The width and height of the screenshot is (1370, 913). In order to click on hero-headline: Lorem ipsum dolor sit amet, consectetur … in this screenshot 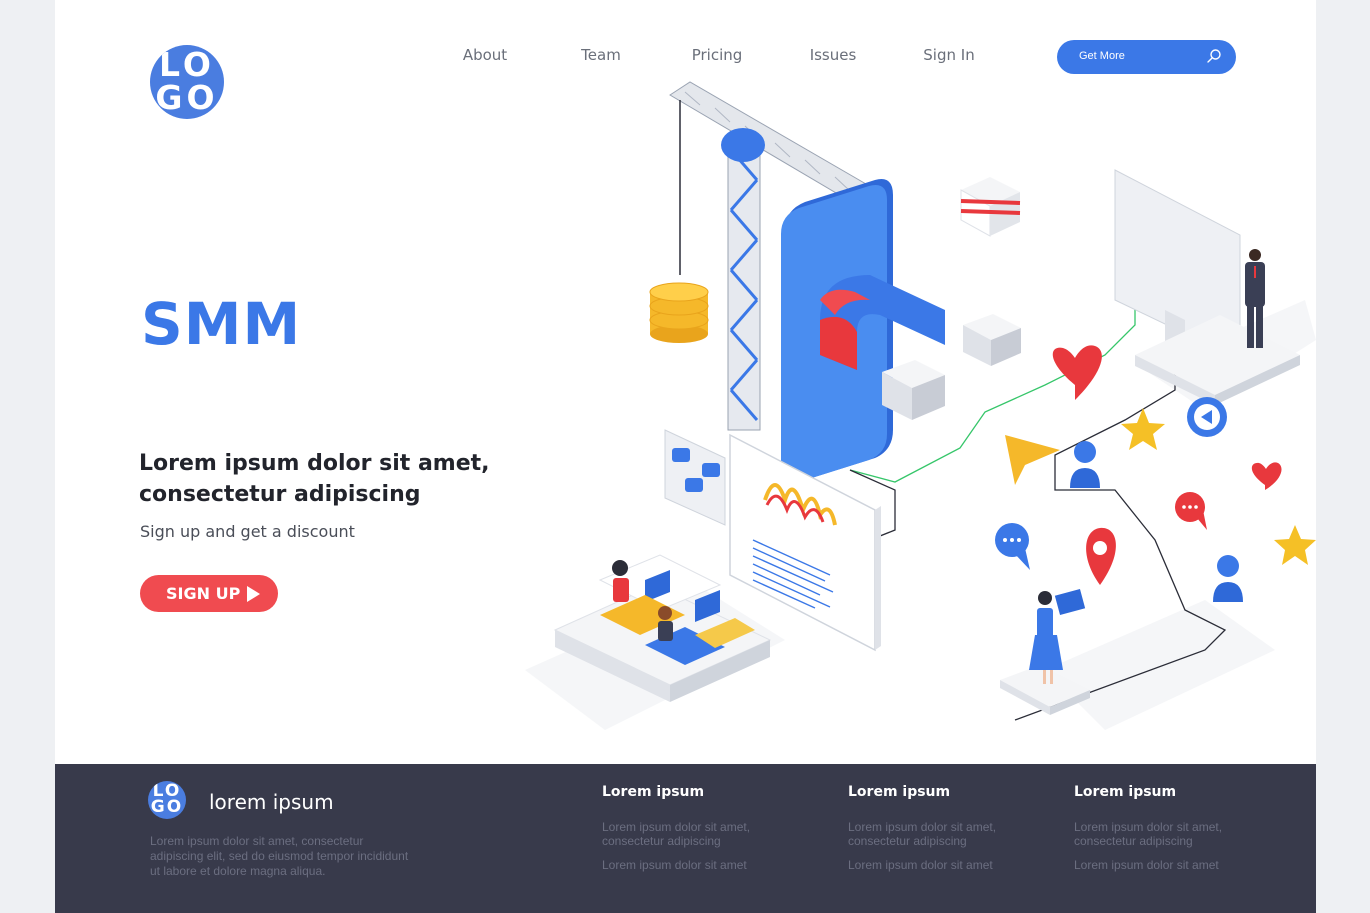, I will do `click(314, 479)`.